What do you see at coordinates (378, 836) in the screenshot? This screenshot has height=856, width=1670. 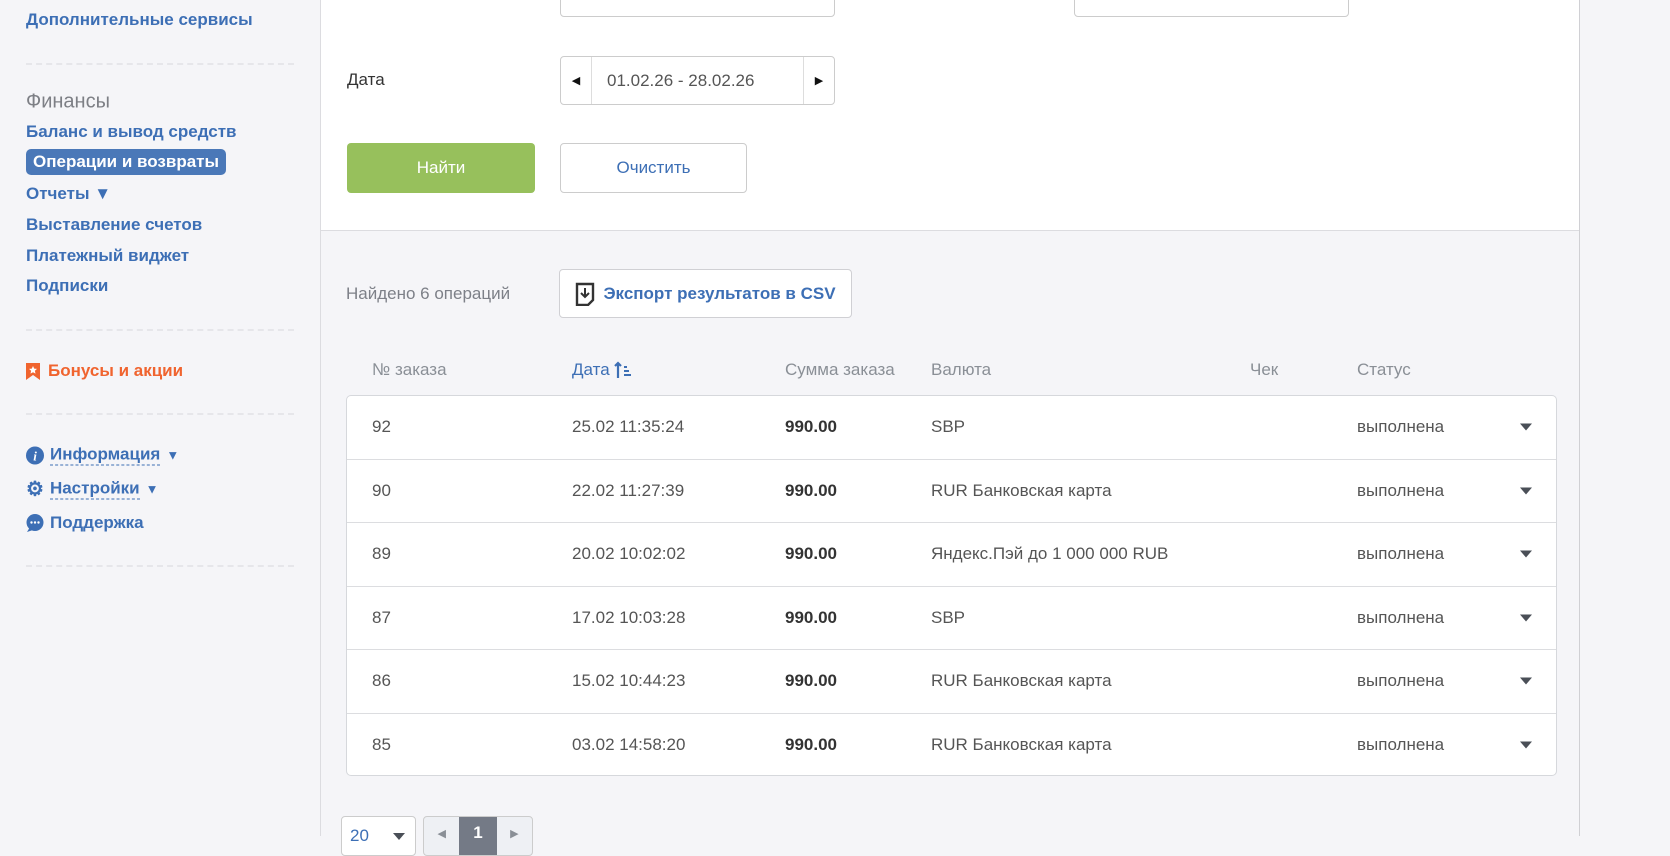 I see `page-size-select: 20` at bounding box center [378, 836].